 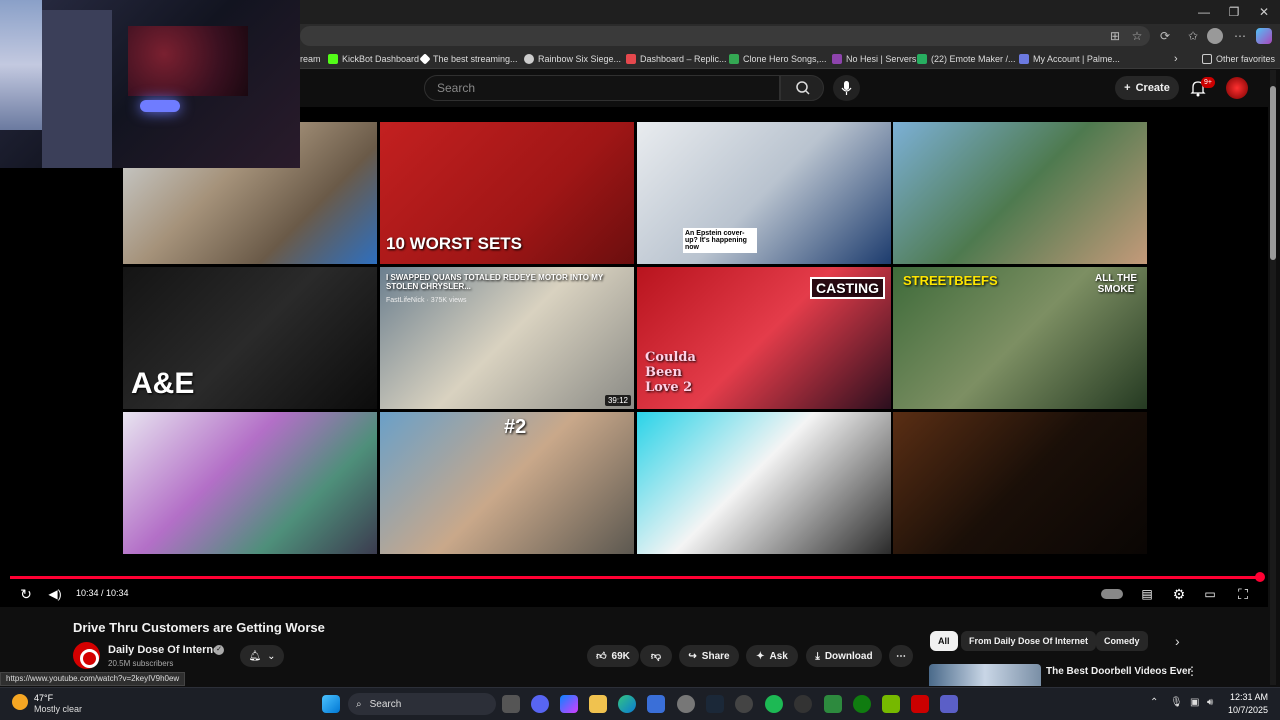 What do you see at coordinates (540, 704) in the screenshot?
I see `discord-icon` at bounding box center [540, 704].